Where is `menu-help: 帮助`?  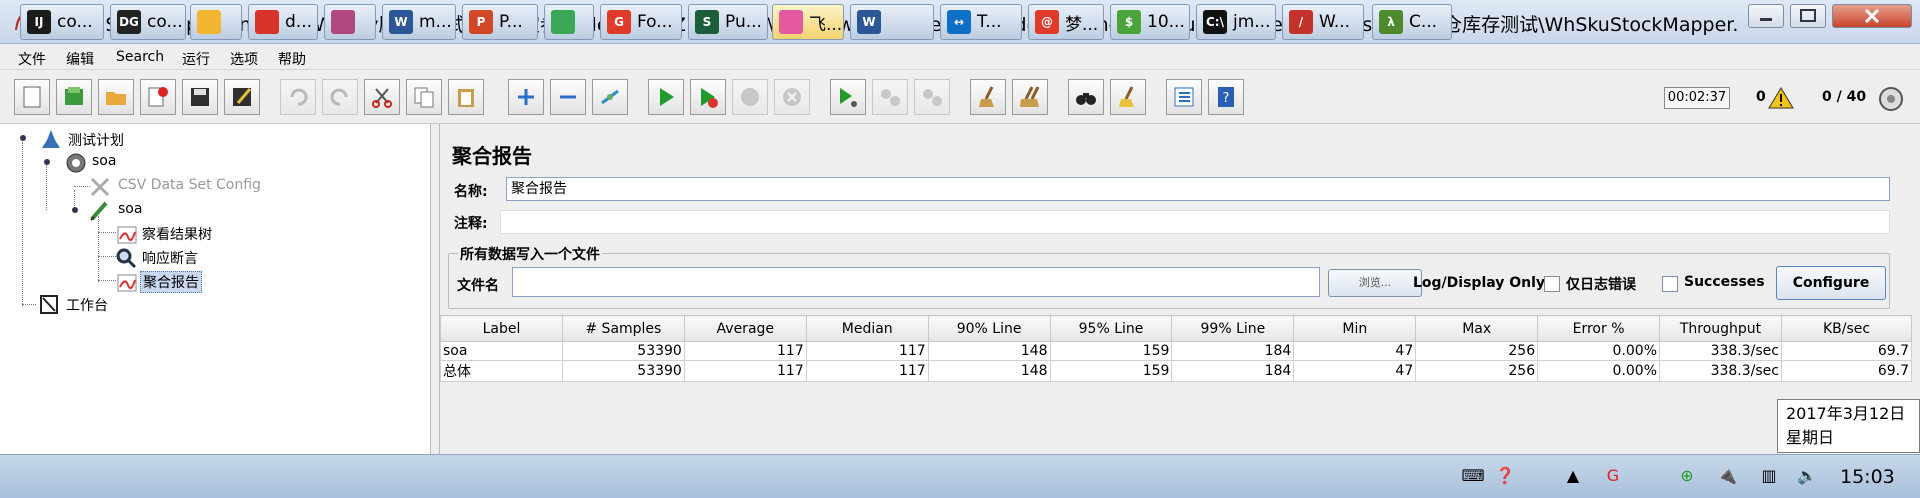
menu-help: 帮助 is located at coordinates (292, 59).